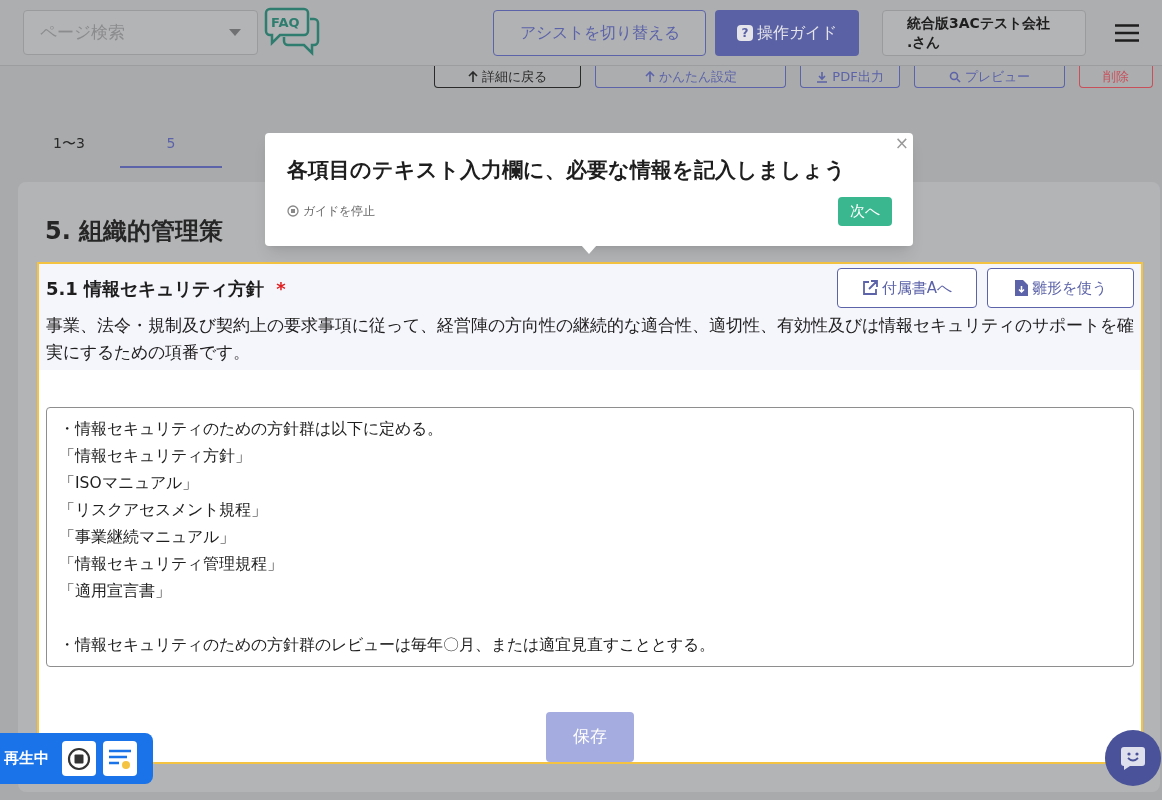 The height and width of the screenshot is (800, 1162). Describe the element at coordinates (599, 32) in the screenshot. I see `assist-toggle-button: アシストを切り替える` at that location.